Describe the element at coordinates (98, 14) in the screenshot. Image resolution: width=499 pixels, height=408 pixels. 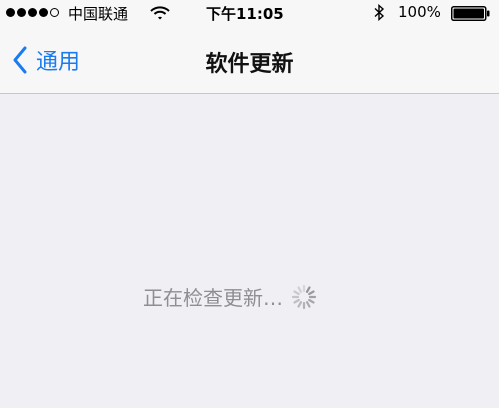
I see `carrier-name: 中国联通` at that location.